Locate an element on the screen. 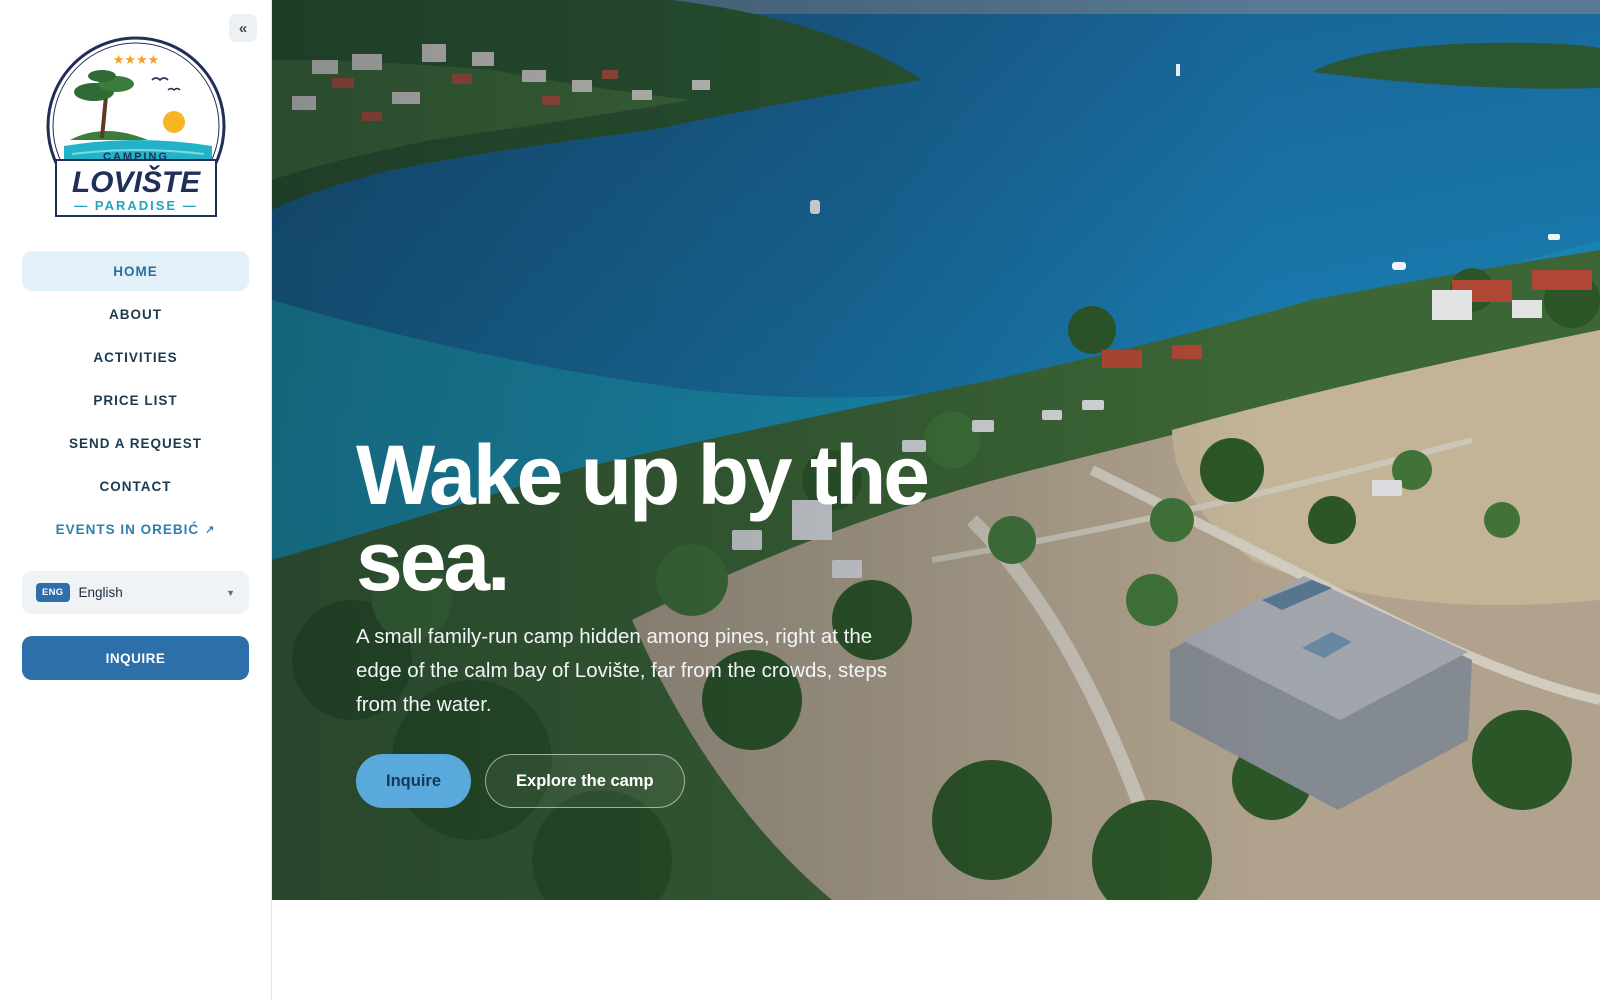 The height and width of the screenshot is (1000, 1600). logo-emblem: ★★★★ CAMPING LOVIŠTE — PARADISE — is located at coordinates (136, 126).